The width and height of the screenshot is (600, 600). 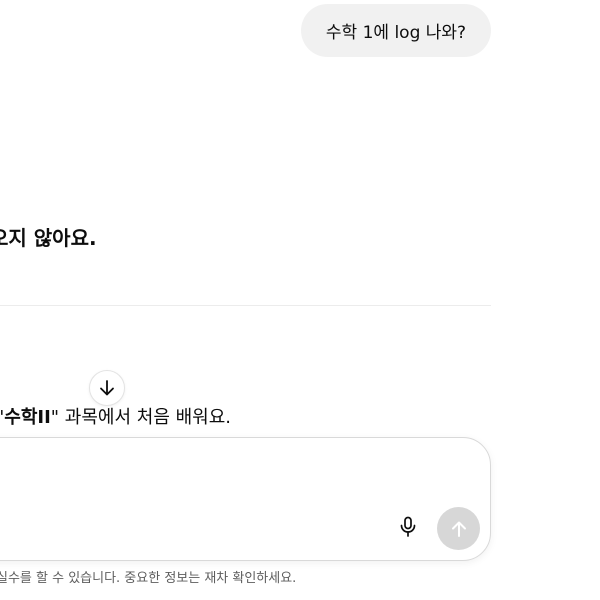 What do you see at coordinates (27, 417) in the screenshot?
I see `answer-subject-name: 수학II` at bounding box center [27, 417].